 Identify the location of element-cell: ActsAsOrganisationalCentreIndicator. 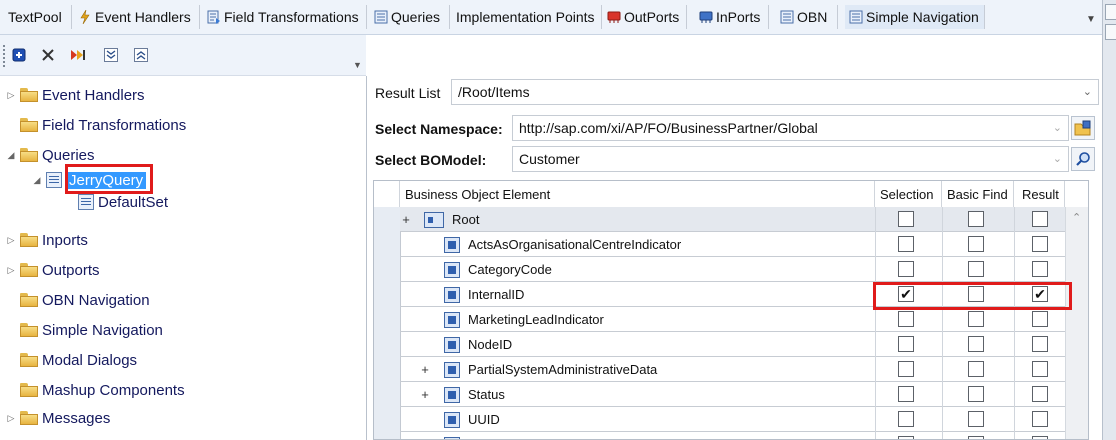
(562, 244).